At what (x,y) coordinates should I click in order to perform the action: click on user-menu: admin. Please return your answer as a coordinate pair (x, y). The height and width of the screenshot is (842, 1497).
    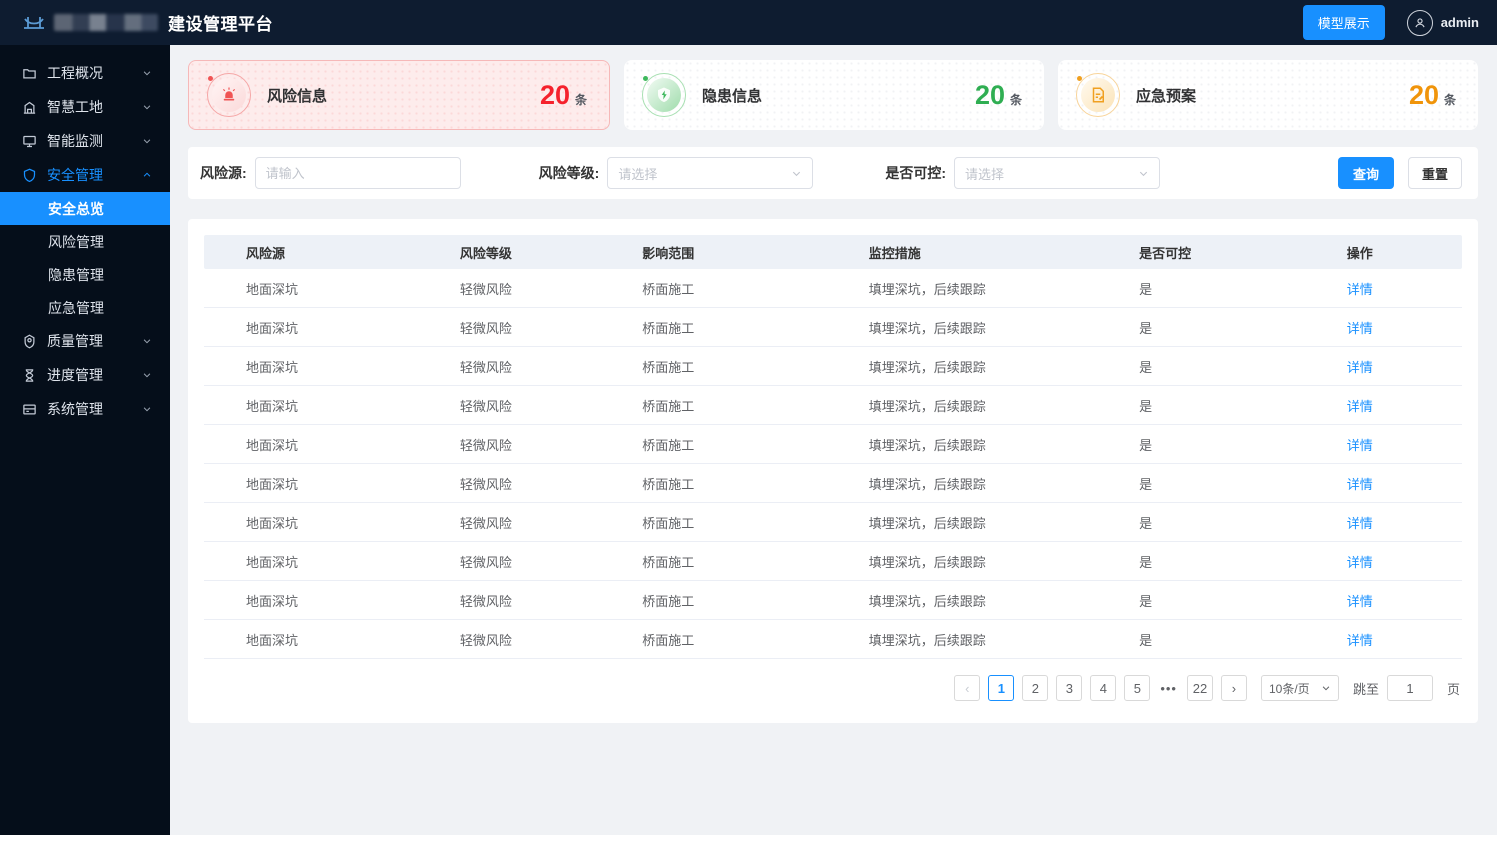
    Looking at the image, I should click on (1442, 22).